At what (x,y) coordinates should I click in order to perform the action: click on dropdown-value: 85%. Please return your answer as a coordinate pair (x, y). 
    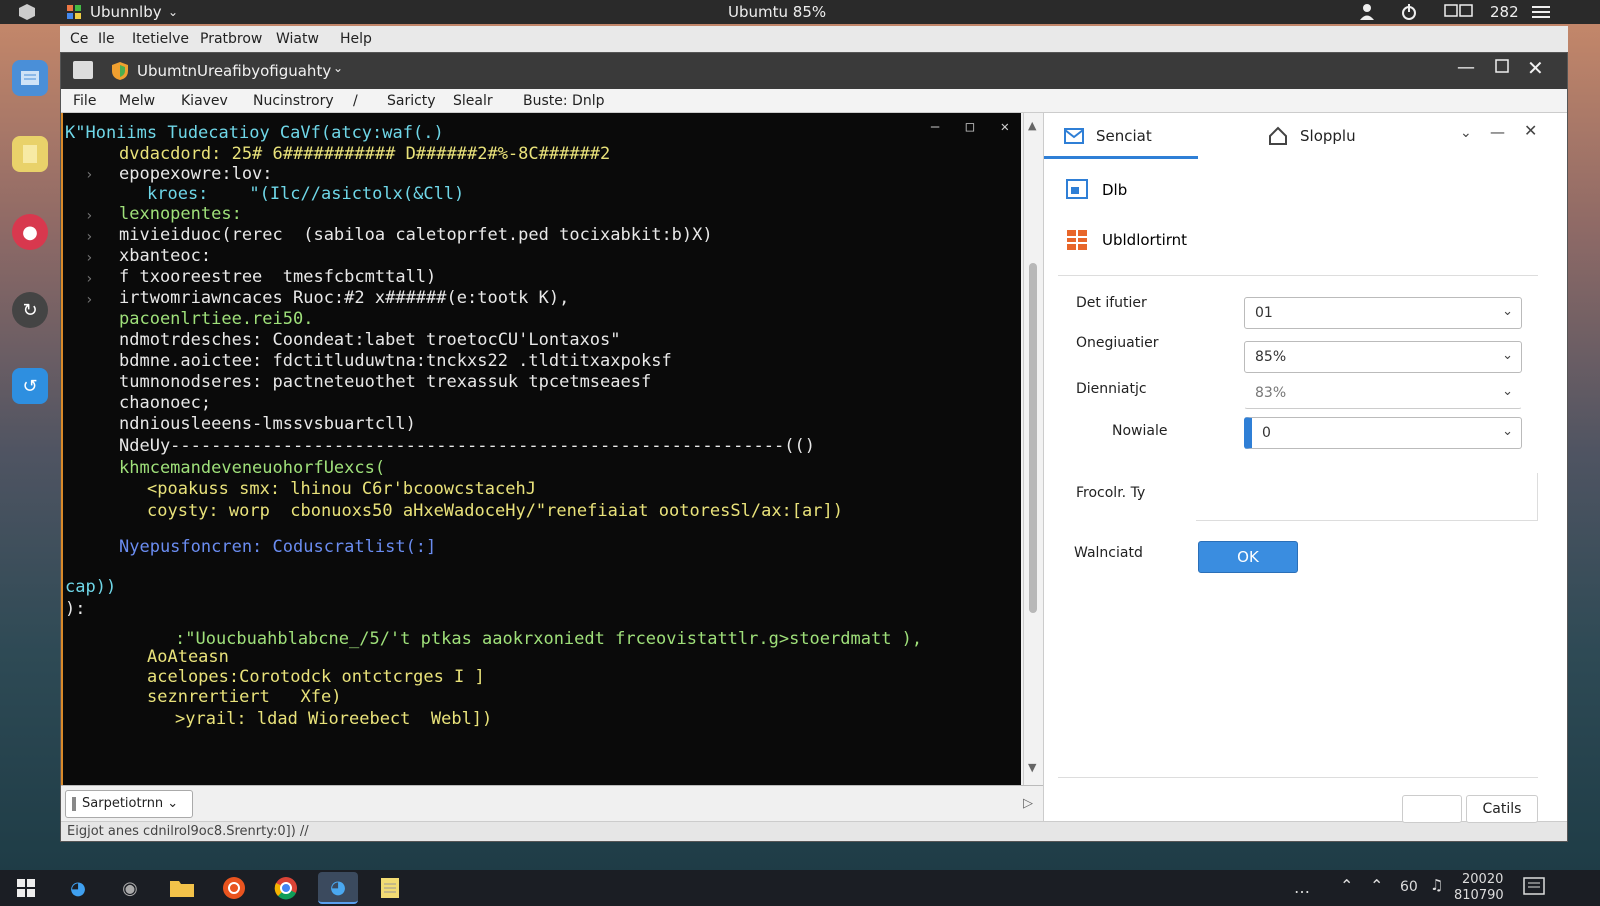
    Looking at the image, I should click on (1271, 357).